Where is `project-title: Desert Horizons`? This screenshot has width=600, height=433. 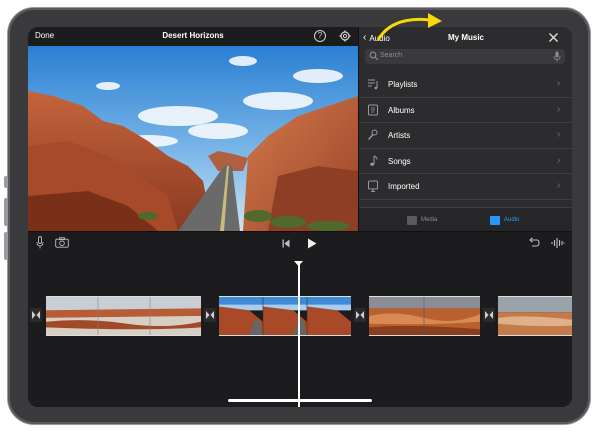
project-title: Desert Horizons is located at coordinates (193, 35).